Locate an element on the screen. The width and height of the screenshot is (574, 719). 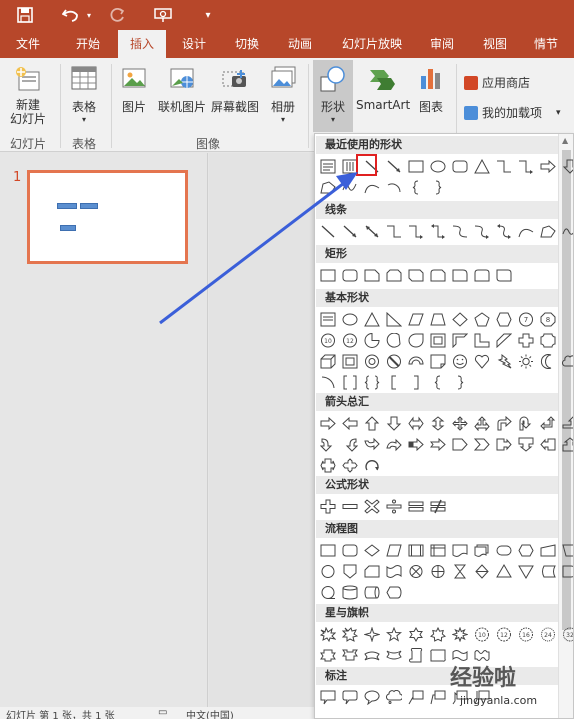
line-callout-2-shape-icon is located at coordinates (437, 697).